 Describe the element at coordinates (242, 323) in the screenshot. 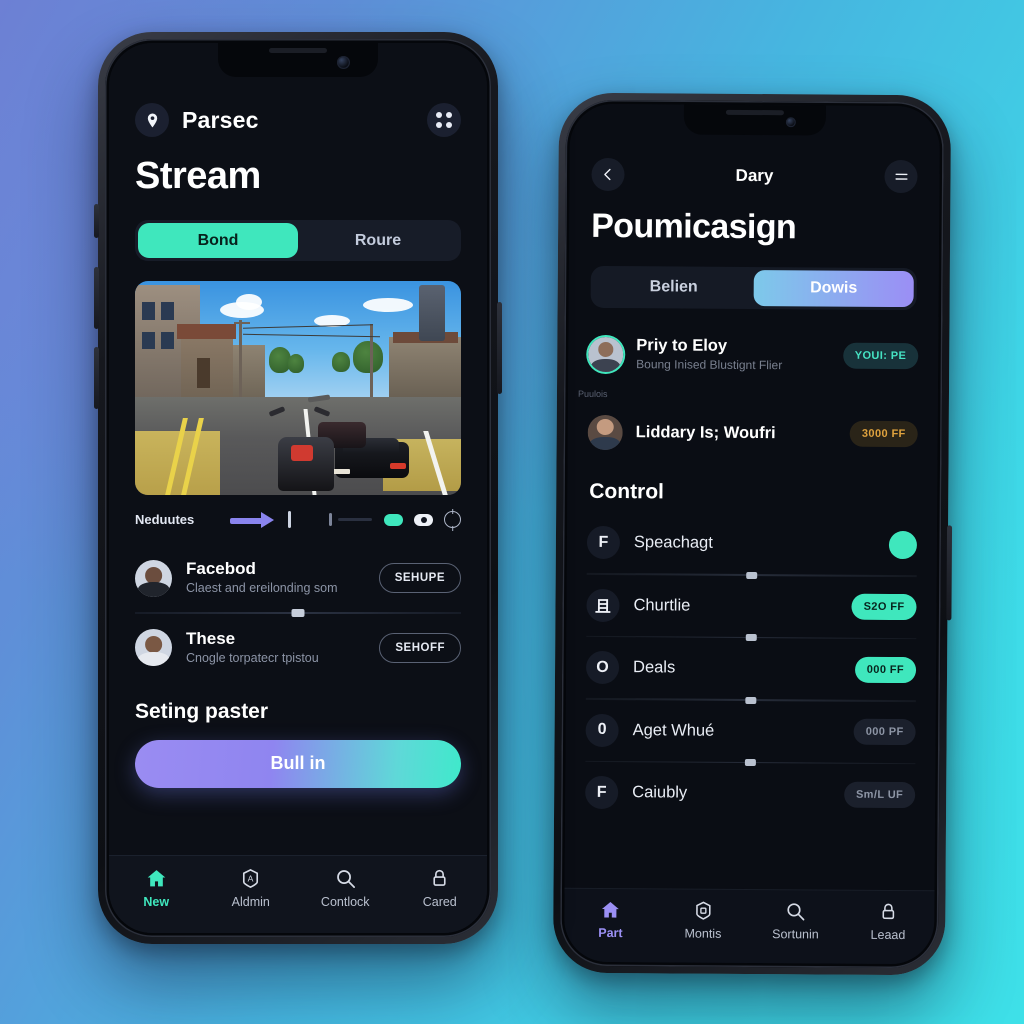

I see `pole-crossarm` at that location.